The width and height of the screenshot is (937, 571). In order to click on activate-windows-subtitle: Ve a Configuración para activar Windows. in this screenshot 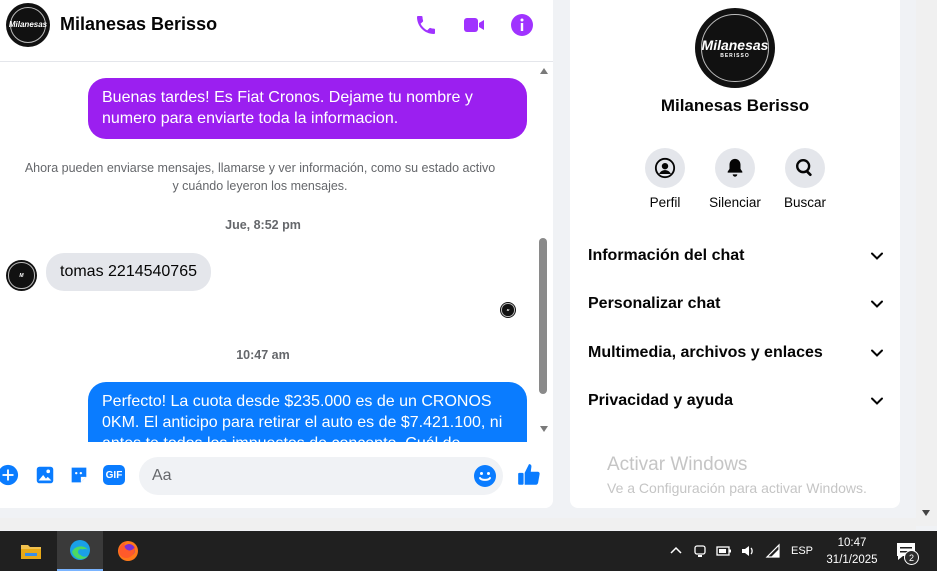, I will do `click(737, 488)`.